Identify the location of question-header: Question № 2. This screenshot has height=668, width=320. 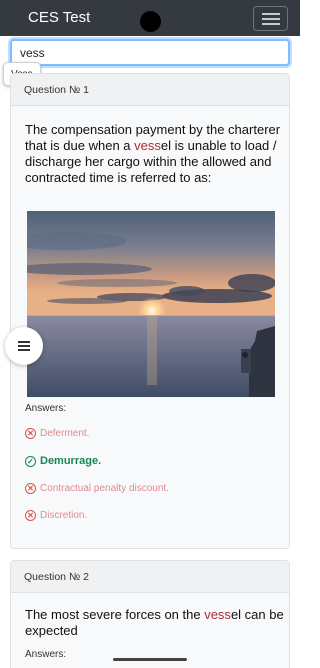
(150, 577).